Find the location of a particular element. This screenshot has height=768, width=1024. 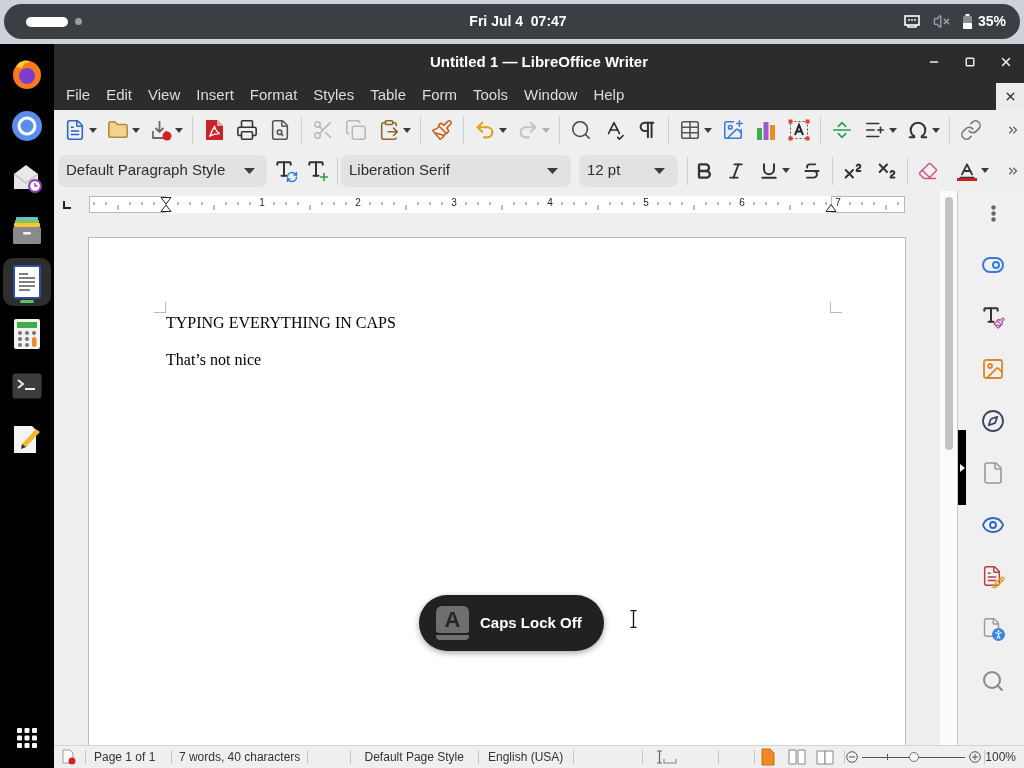

word-count: 7 words, 40 characters is located at coordinates (239, 757).